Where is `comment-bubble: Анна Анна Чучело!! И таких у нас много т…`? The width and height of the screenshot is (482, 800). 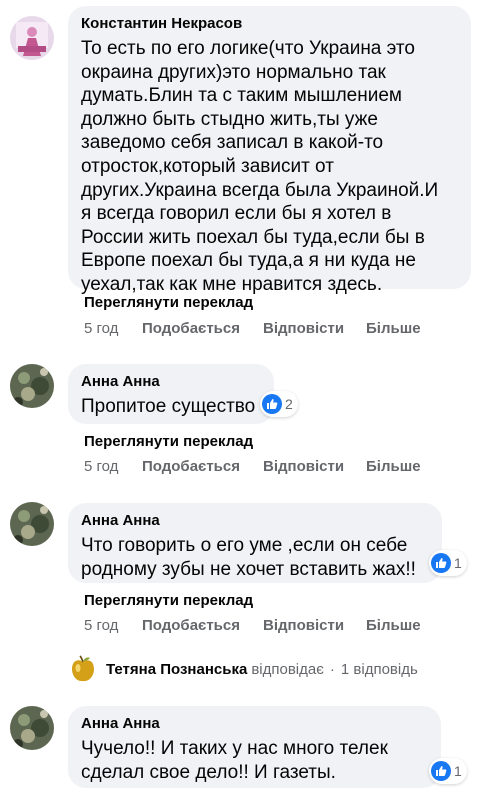
comment-bubble: Анна Анна Чучело!! И таких у нас много т… is located at coordinates (254, 747).